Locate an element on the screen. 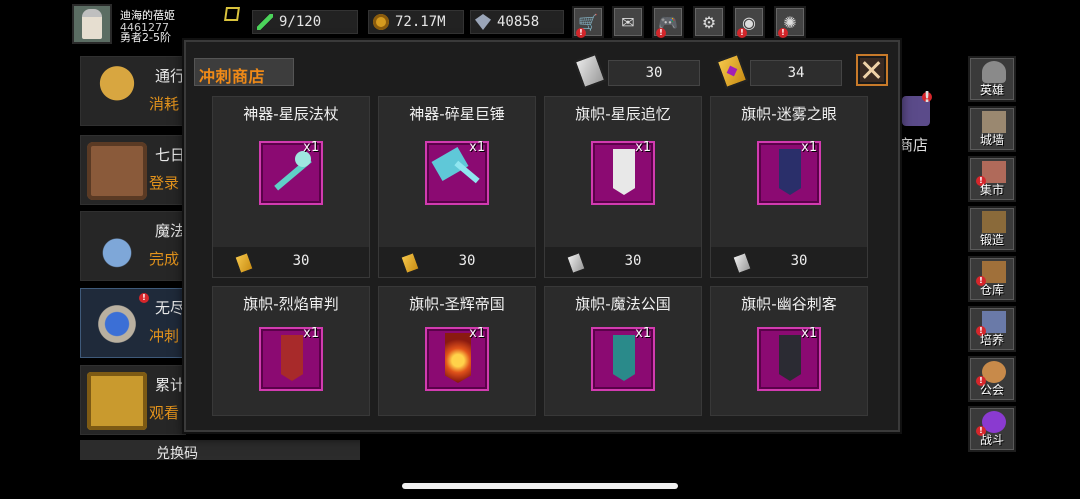  shop-item: 旗帜-迷雾之眼 x1 30 is located at coordinates (789, 187).